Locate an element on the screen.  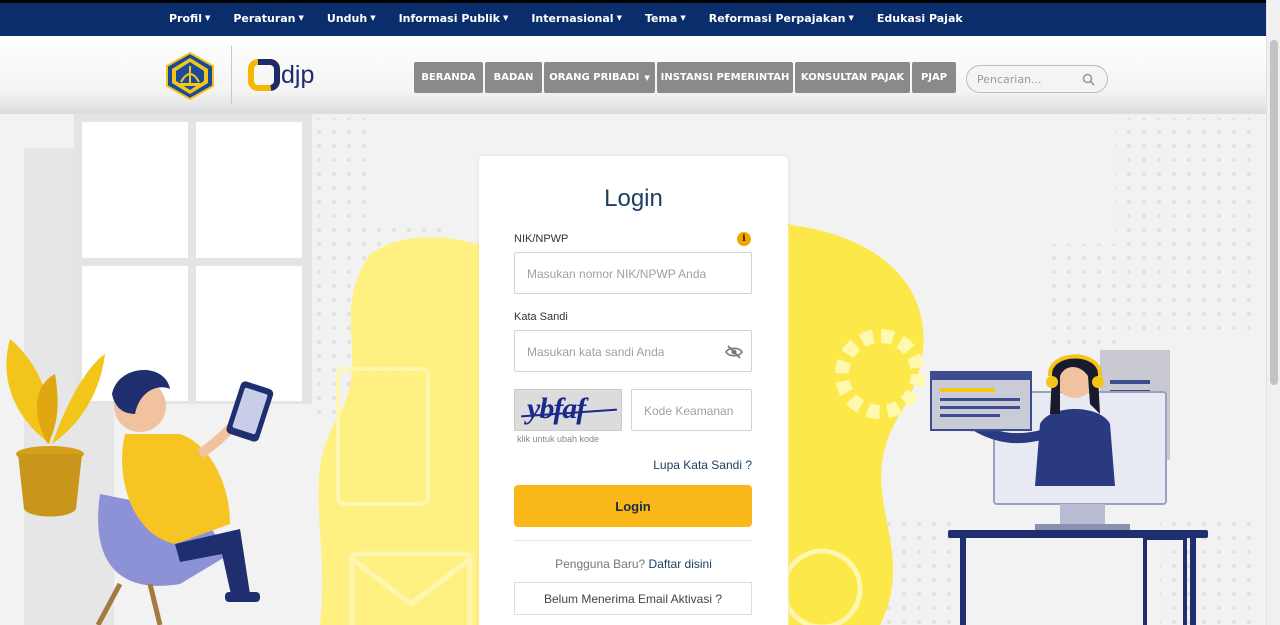
captcha-image: ybfaf is located at coordinates (568, 410).